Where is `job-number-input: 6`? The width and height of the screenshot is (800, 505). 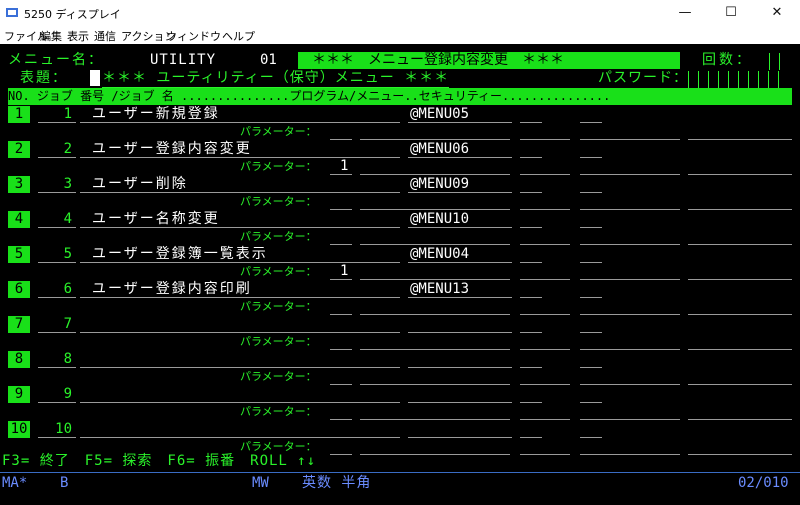
job-number-input: 6 is located at coordinates (55, 289).